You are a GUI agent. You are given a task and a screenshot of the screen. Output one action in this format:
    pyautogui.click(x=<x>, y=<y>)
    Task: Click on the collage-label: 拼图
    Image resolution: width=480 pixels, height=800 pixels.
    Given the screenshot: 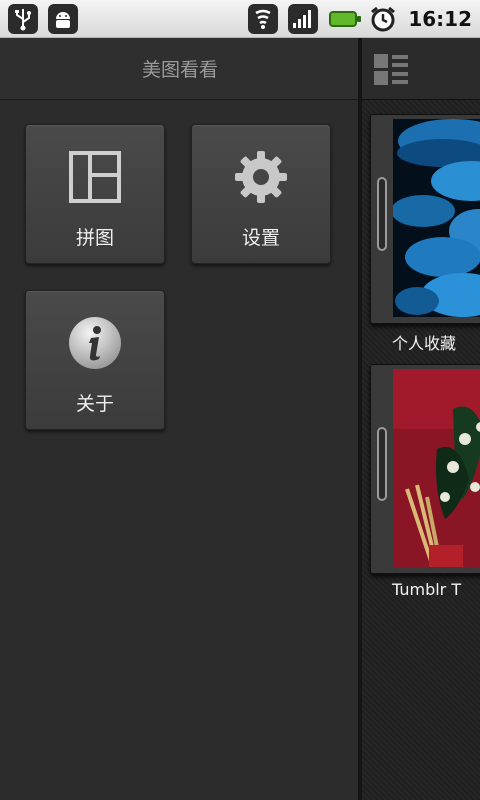 What is the action you would take?
    pyautogui.click(x=94, y=238)
    